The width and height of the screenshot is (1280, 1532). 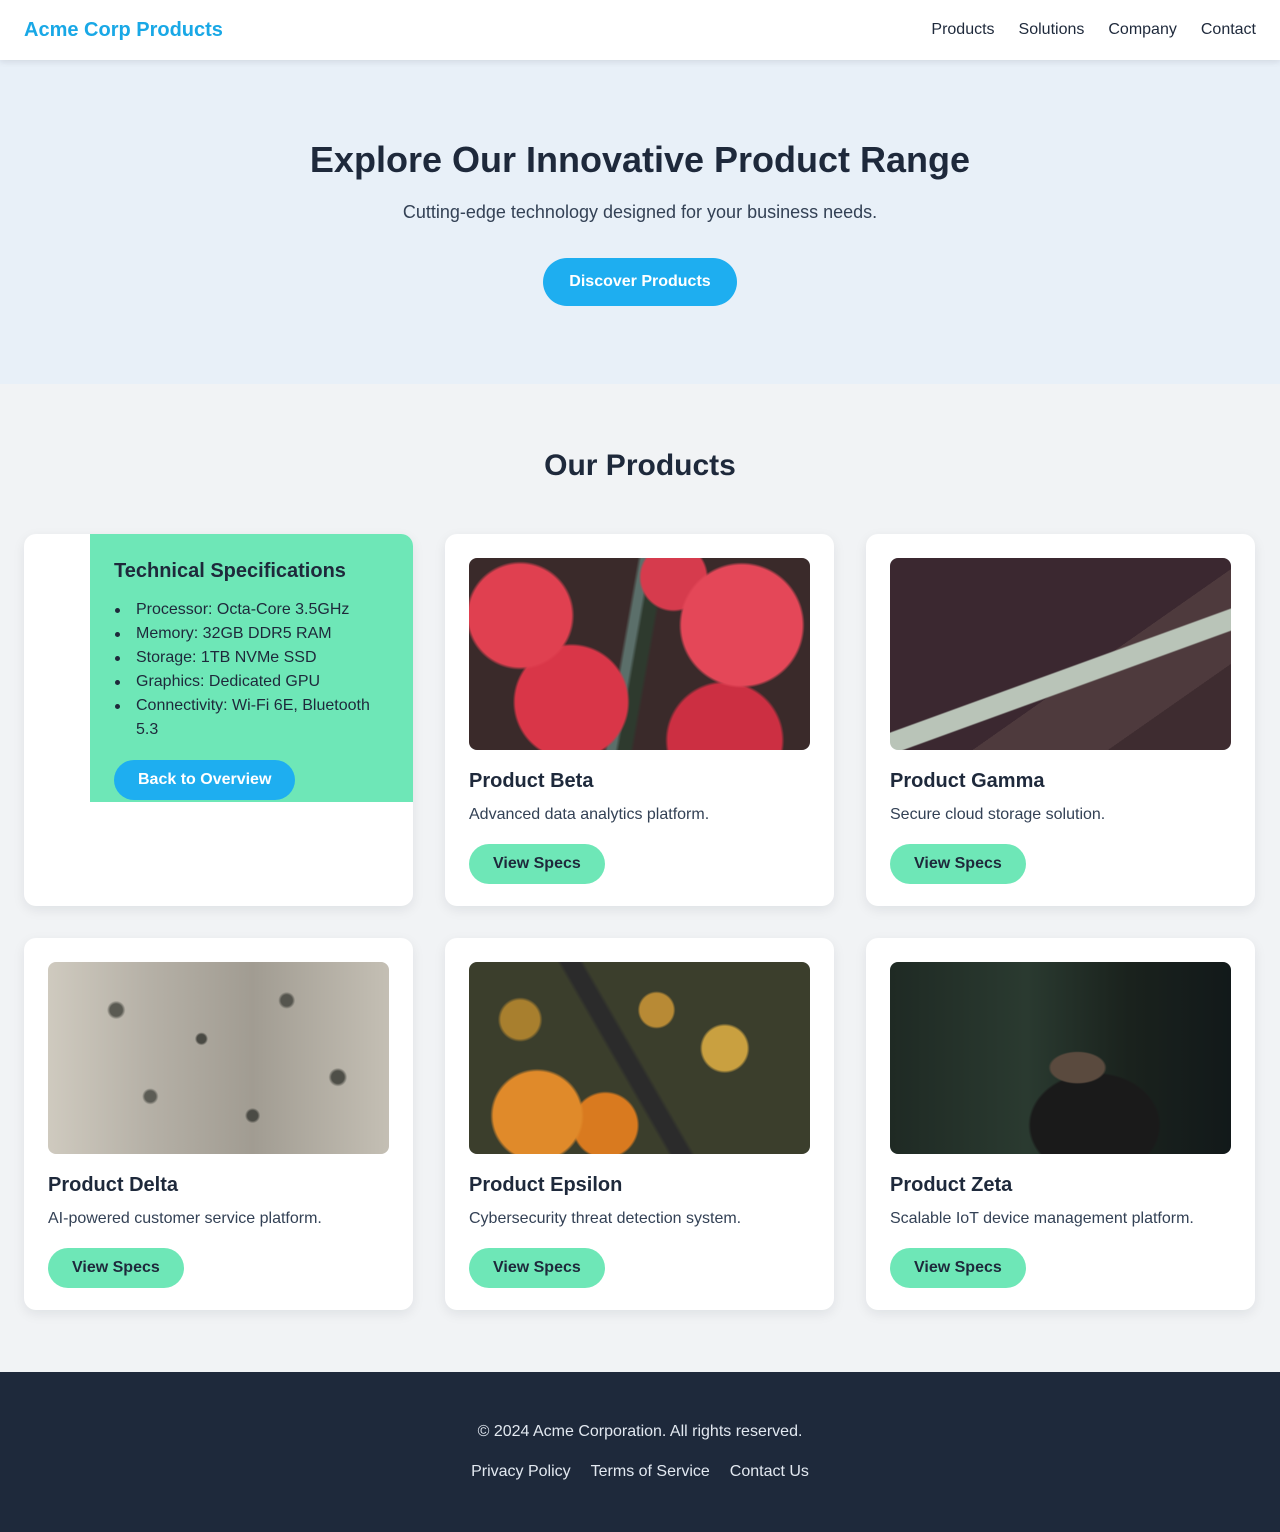 What do you see at coordinates (185, 1218) in the screenshot?
I see `product-description: AI-powered customer service platform.` at bounding box center [185, 1218].